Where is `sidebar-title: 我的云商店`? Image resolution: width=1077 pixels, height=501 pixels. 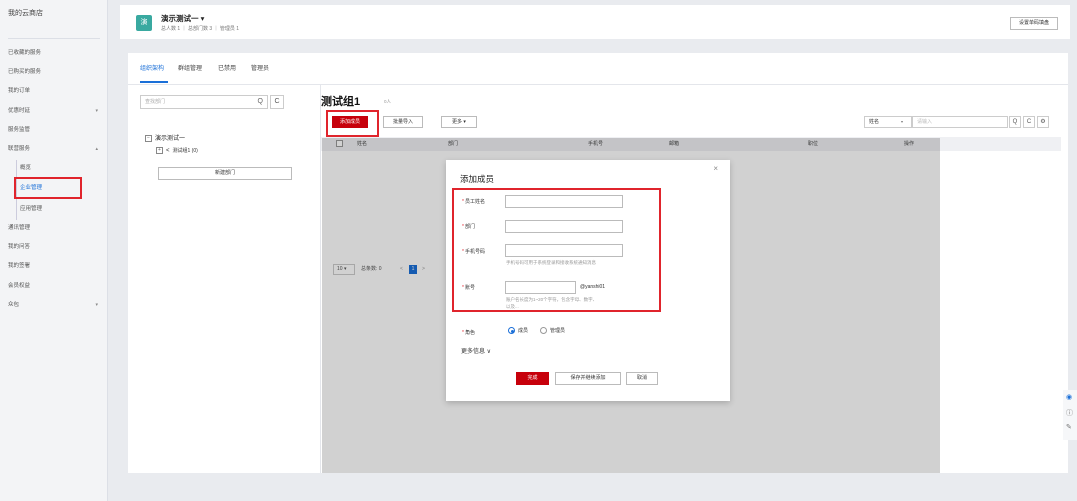
sidebar-title: 我的云商店 is located at coordinates (25, 13).